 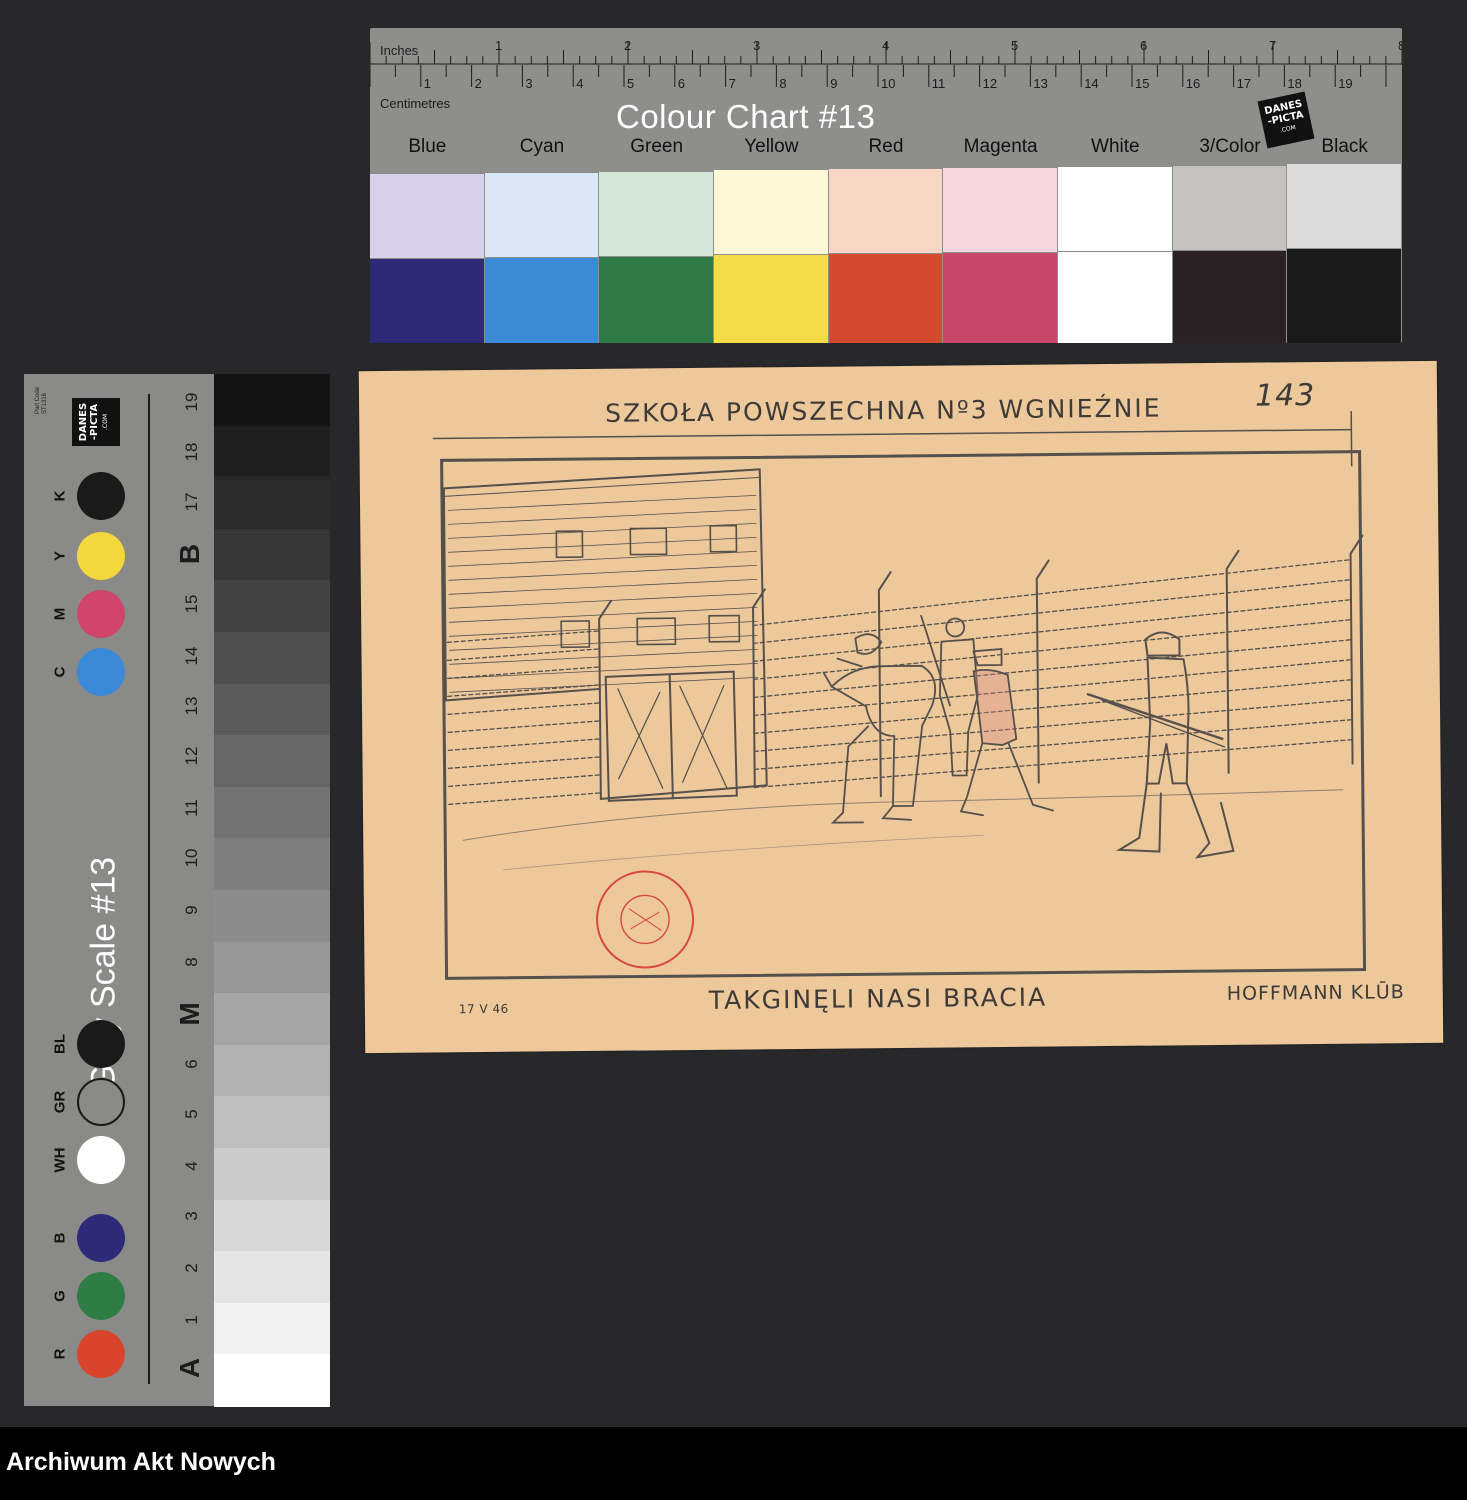 I want to click on cm-number: 11, so click(x=939, y=83).